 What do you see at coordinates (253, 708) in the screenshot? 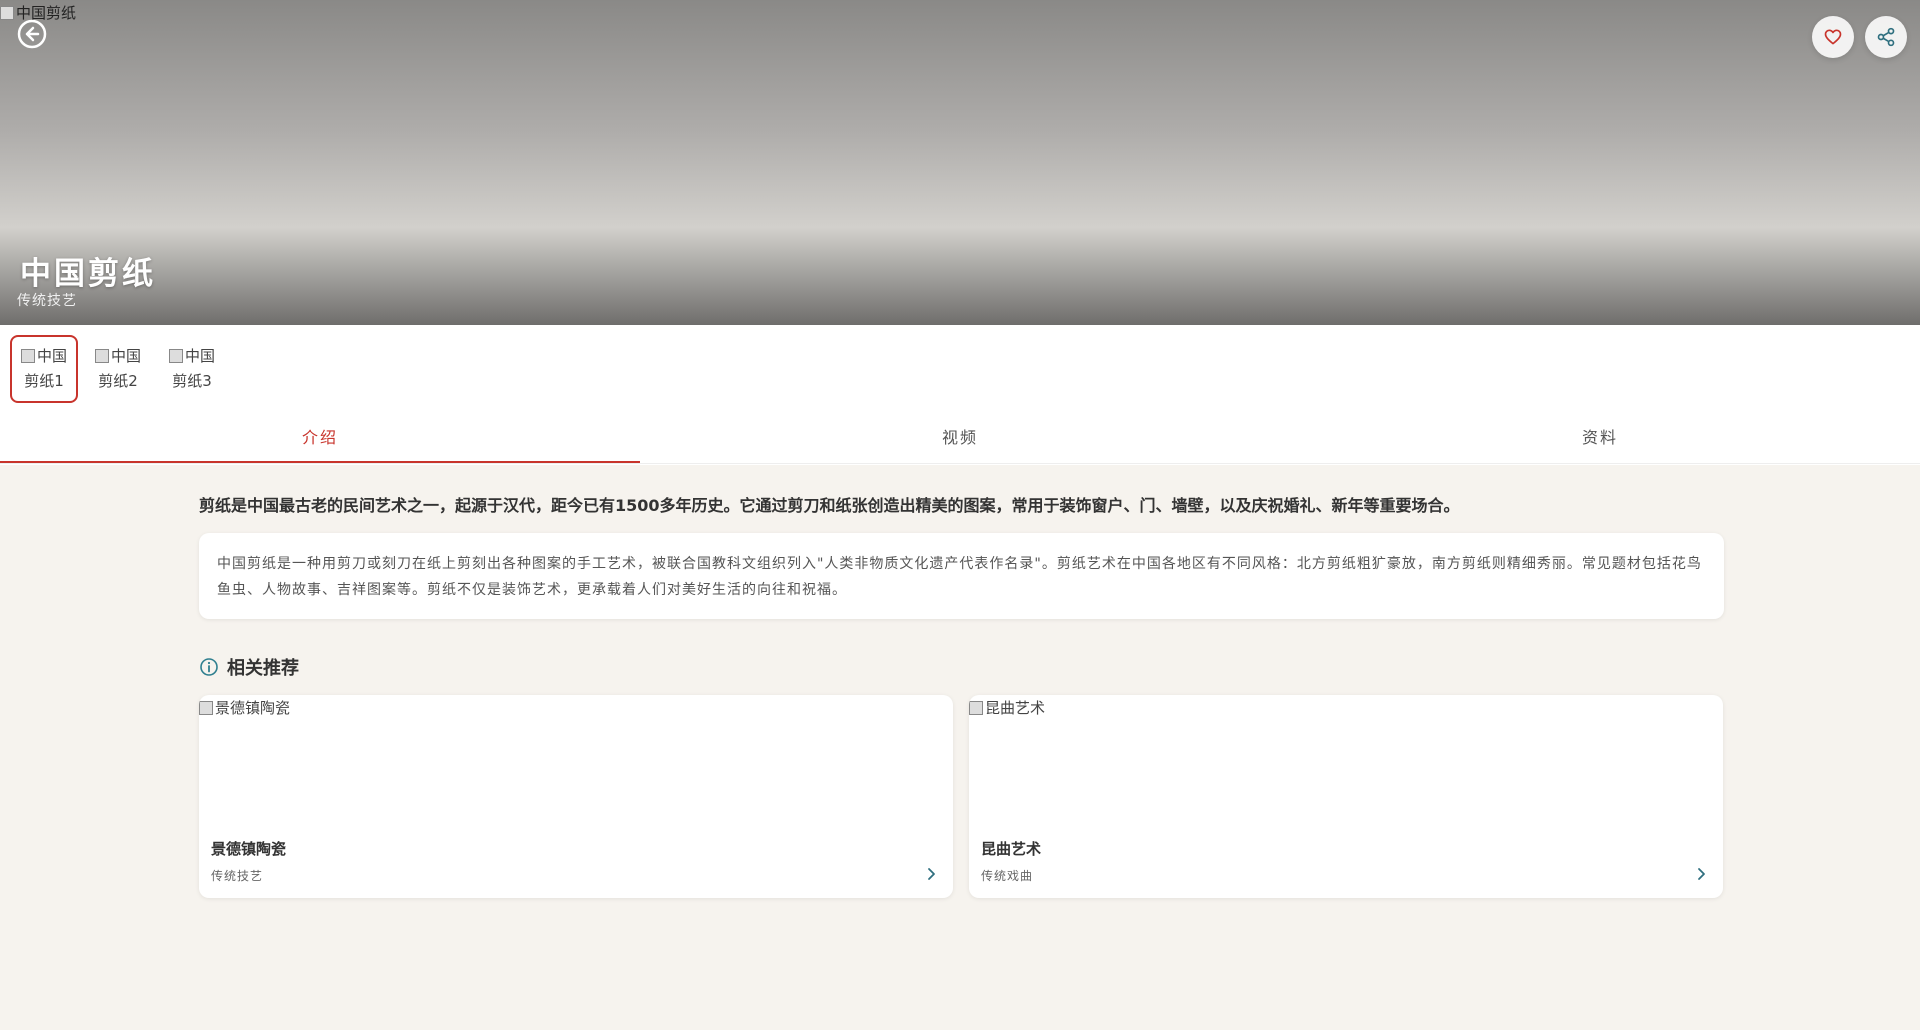
I see `related-image-alt-text: 景德镇陶瓷` at bounding box center [253, 708].